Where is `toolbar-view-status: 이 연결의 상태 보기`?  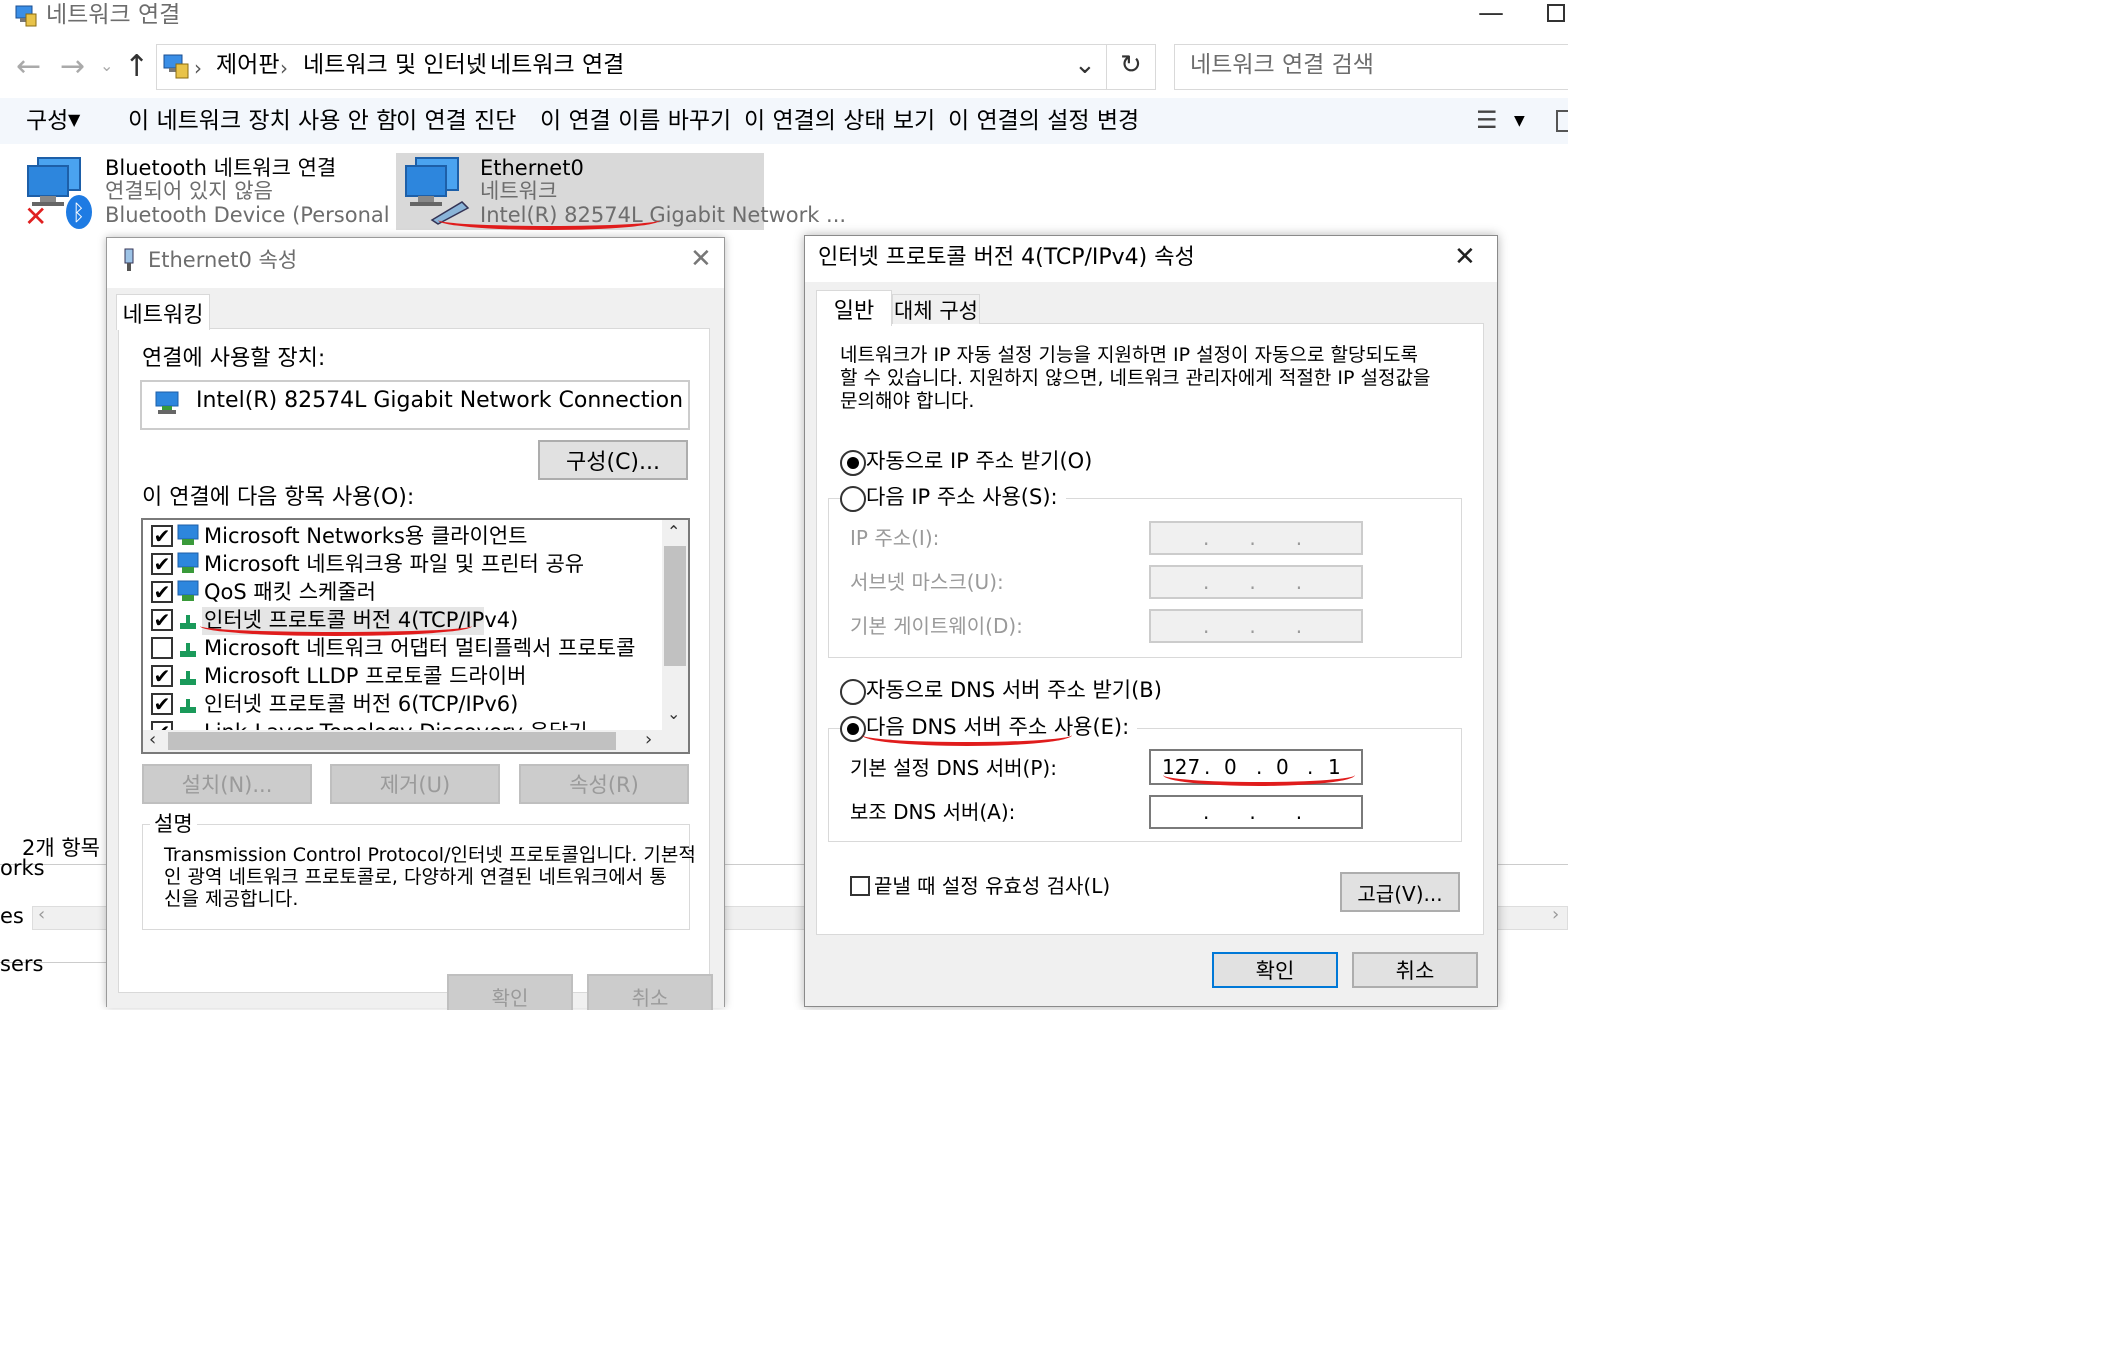 toolbar-view-status: 이 연결의 상태 보기 is located at coordinates (839, 121).